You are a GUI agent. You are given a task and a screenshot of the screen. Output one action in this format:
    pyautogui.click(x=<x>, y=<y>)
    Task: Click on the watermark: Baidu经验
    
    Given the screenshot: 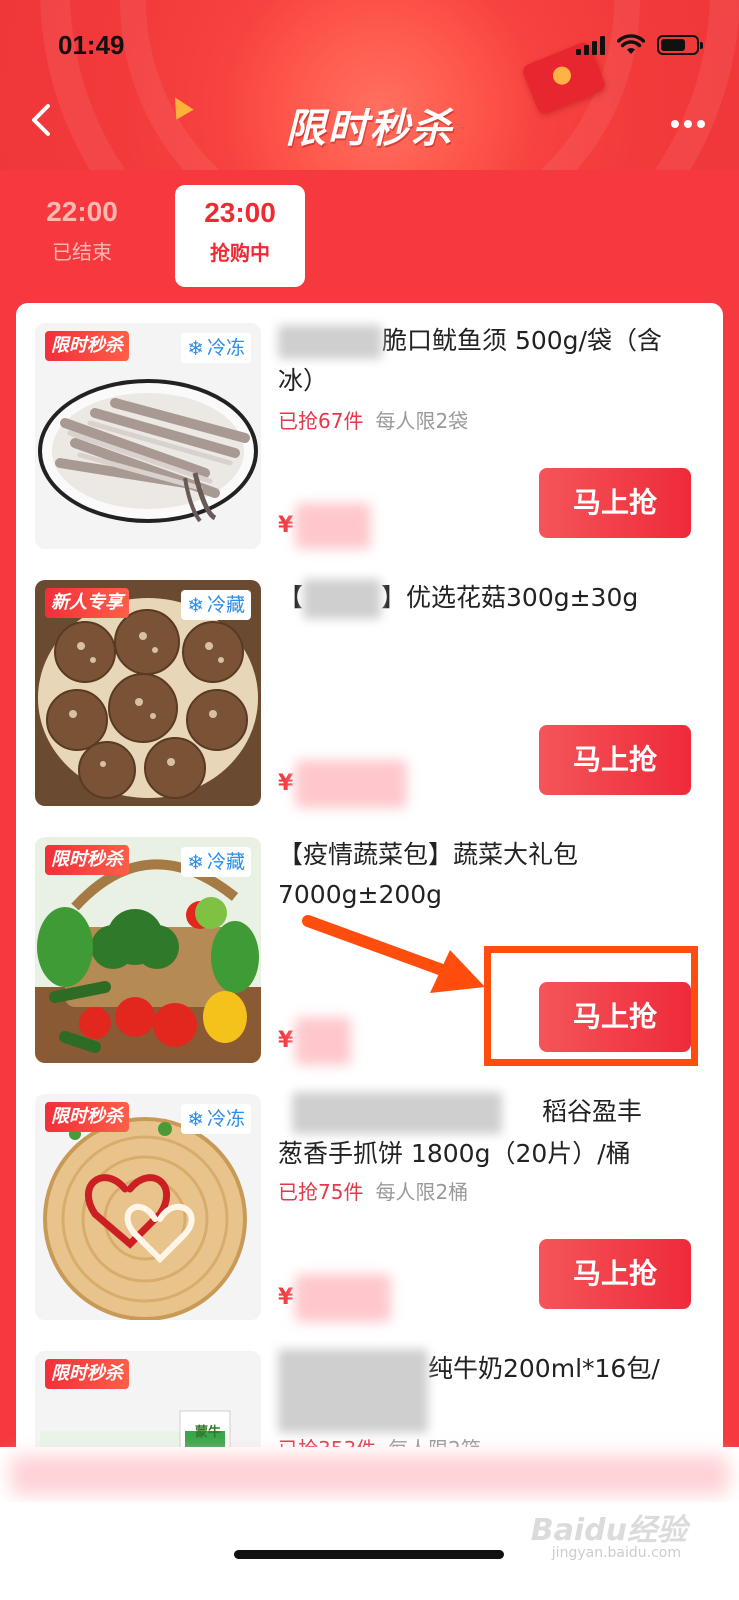 What is the action you would take?
    pyautogui.click(x=608, y=1530)
    